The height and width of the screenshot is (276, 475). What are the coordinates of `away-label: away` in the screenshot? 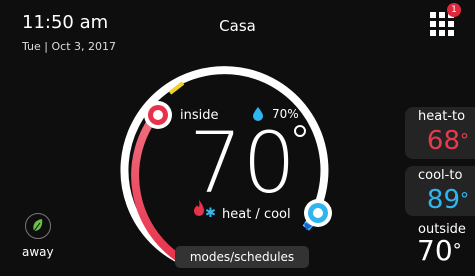 It's located at (38, 252).